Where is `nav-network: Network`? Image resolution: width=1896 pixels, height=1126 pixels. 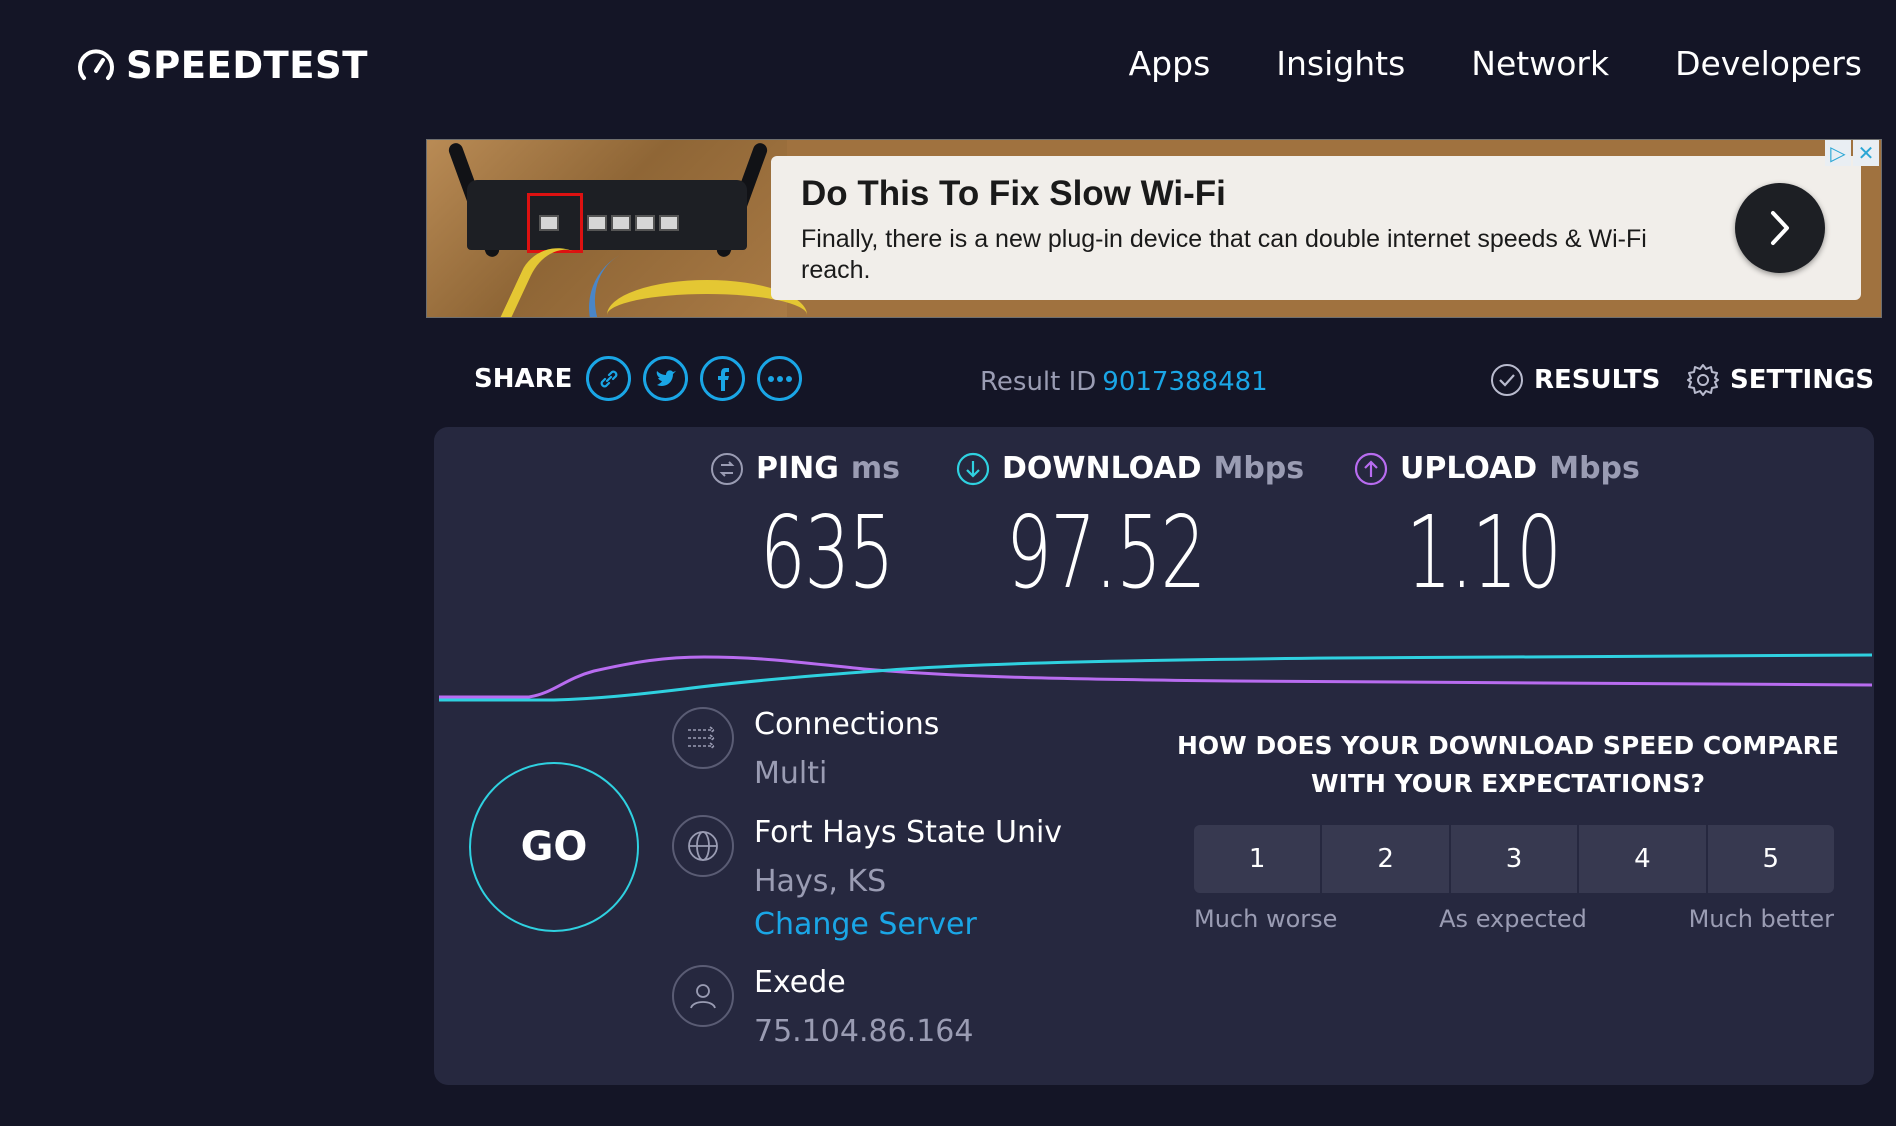 nav-network: Network is located at coordinates (1540, 63).